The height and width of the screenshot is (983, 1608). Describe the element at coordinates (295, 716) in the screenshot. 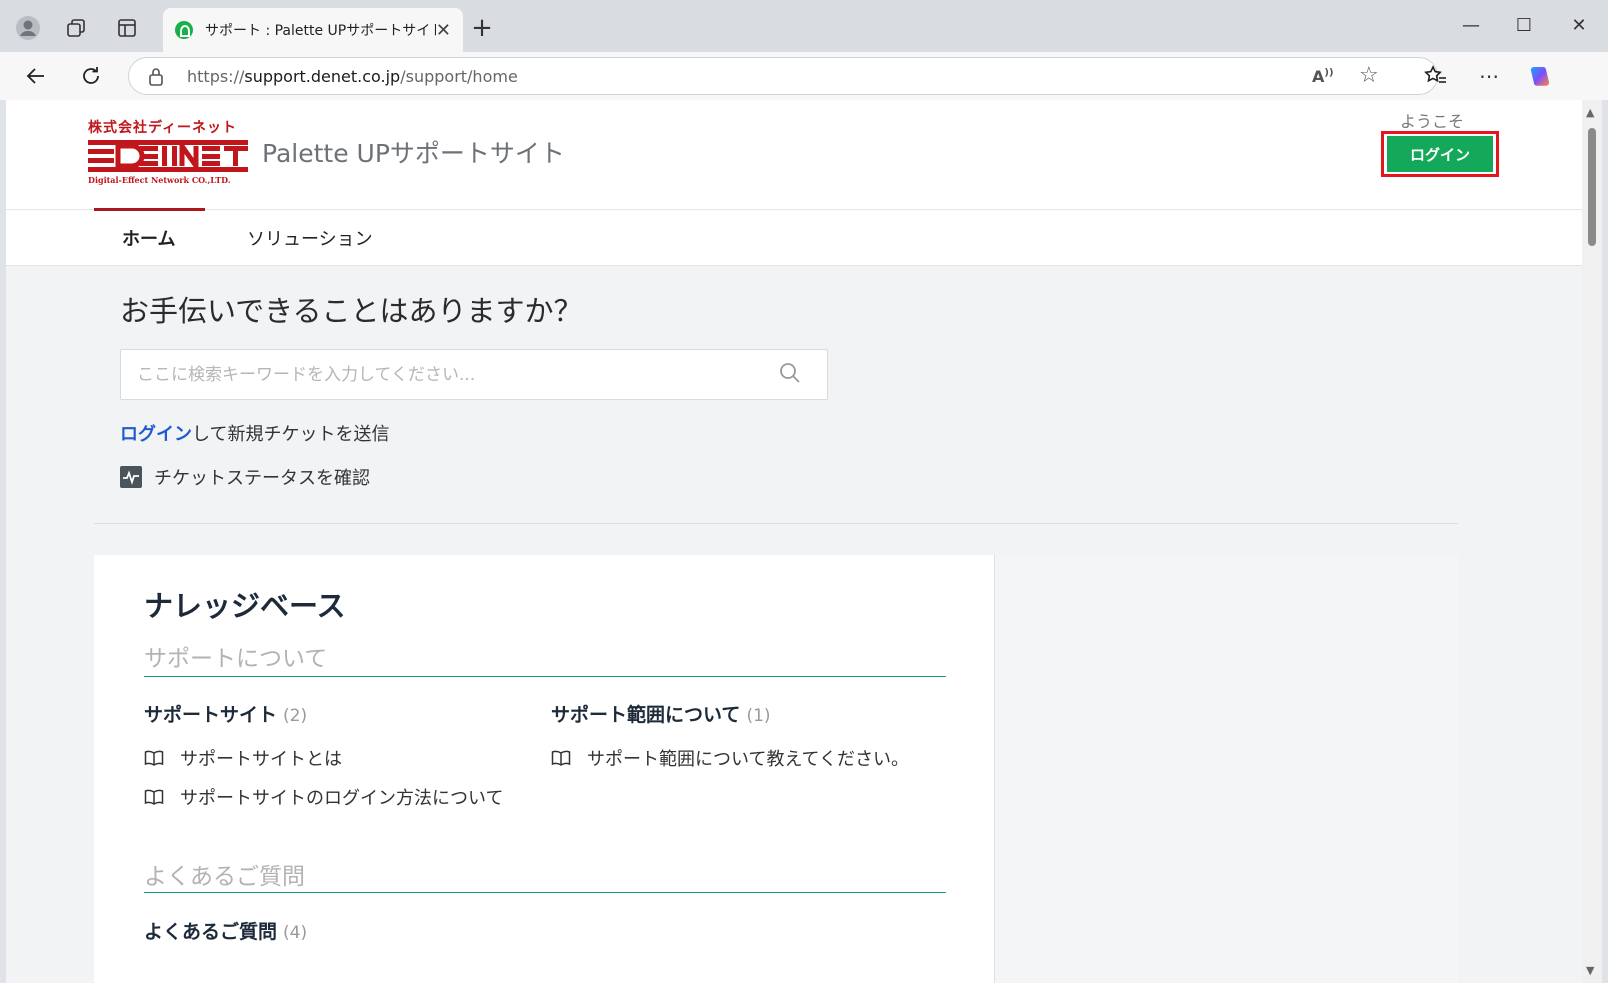

I see `category-count: (2)` at that location.